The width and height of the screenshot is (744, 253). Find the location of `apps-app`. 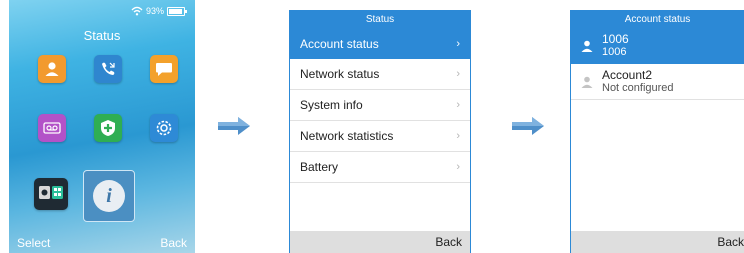

apps-app is located at coordinates (51, 194).